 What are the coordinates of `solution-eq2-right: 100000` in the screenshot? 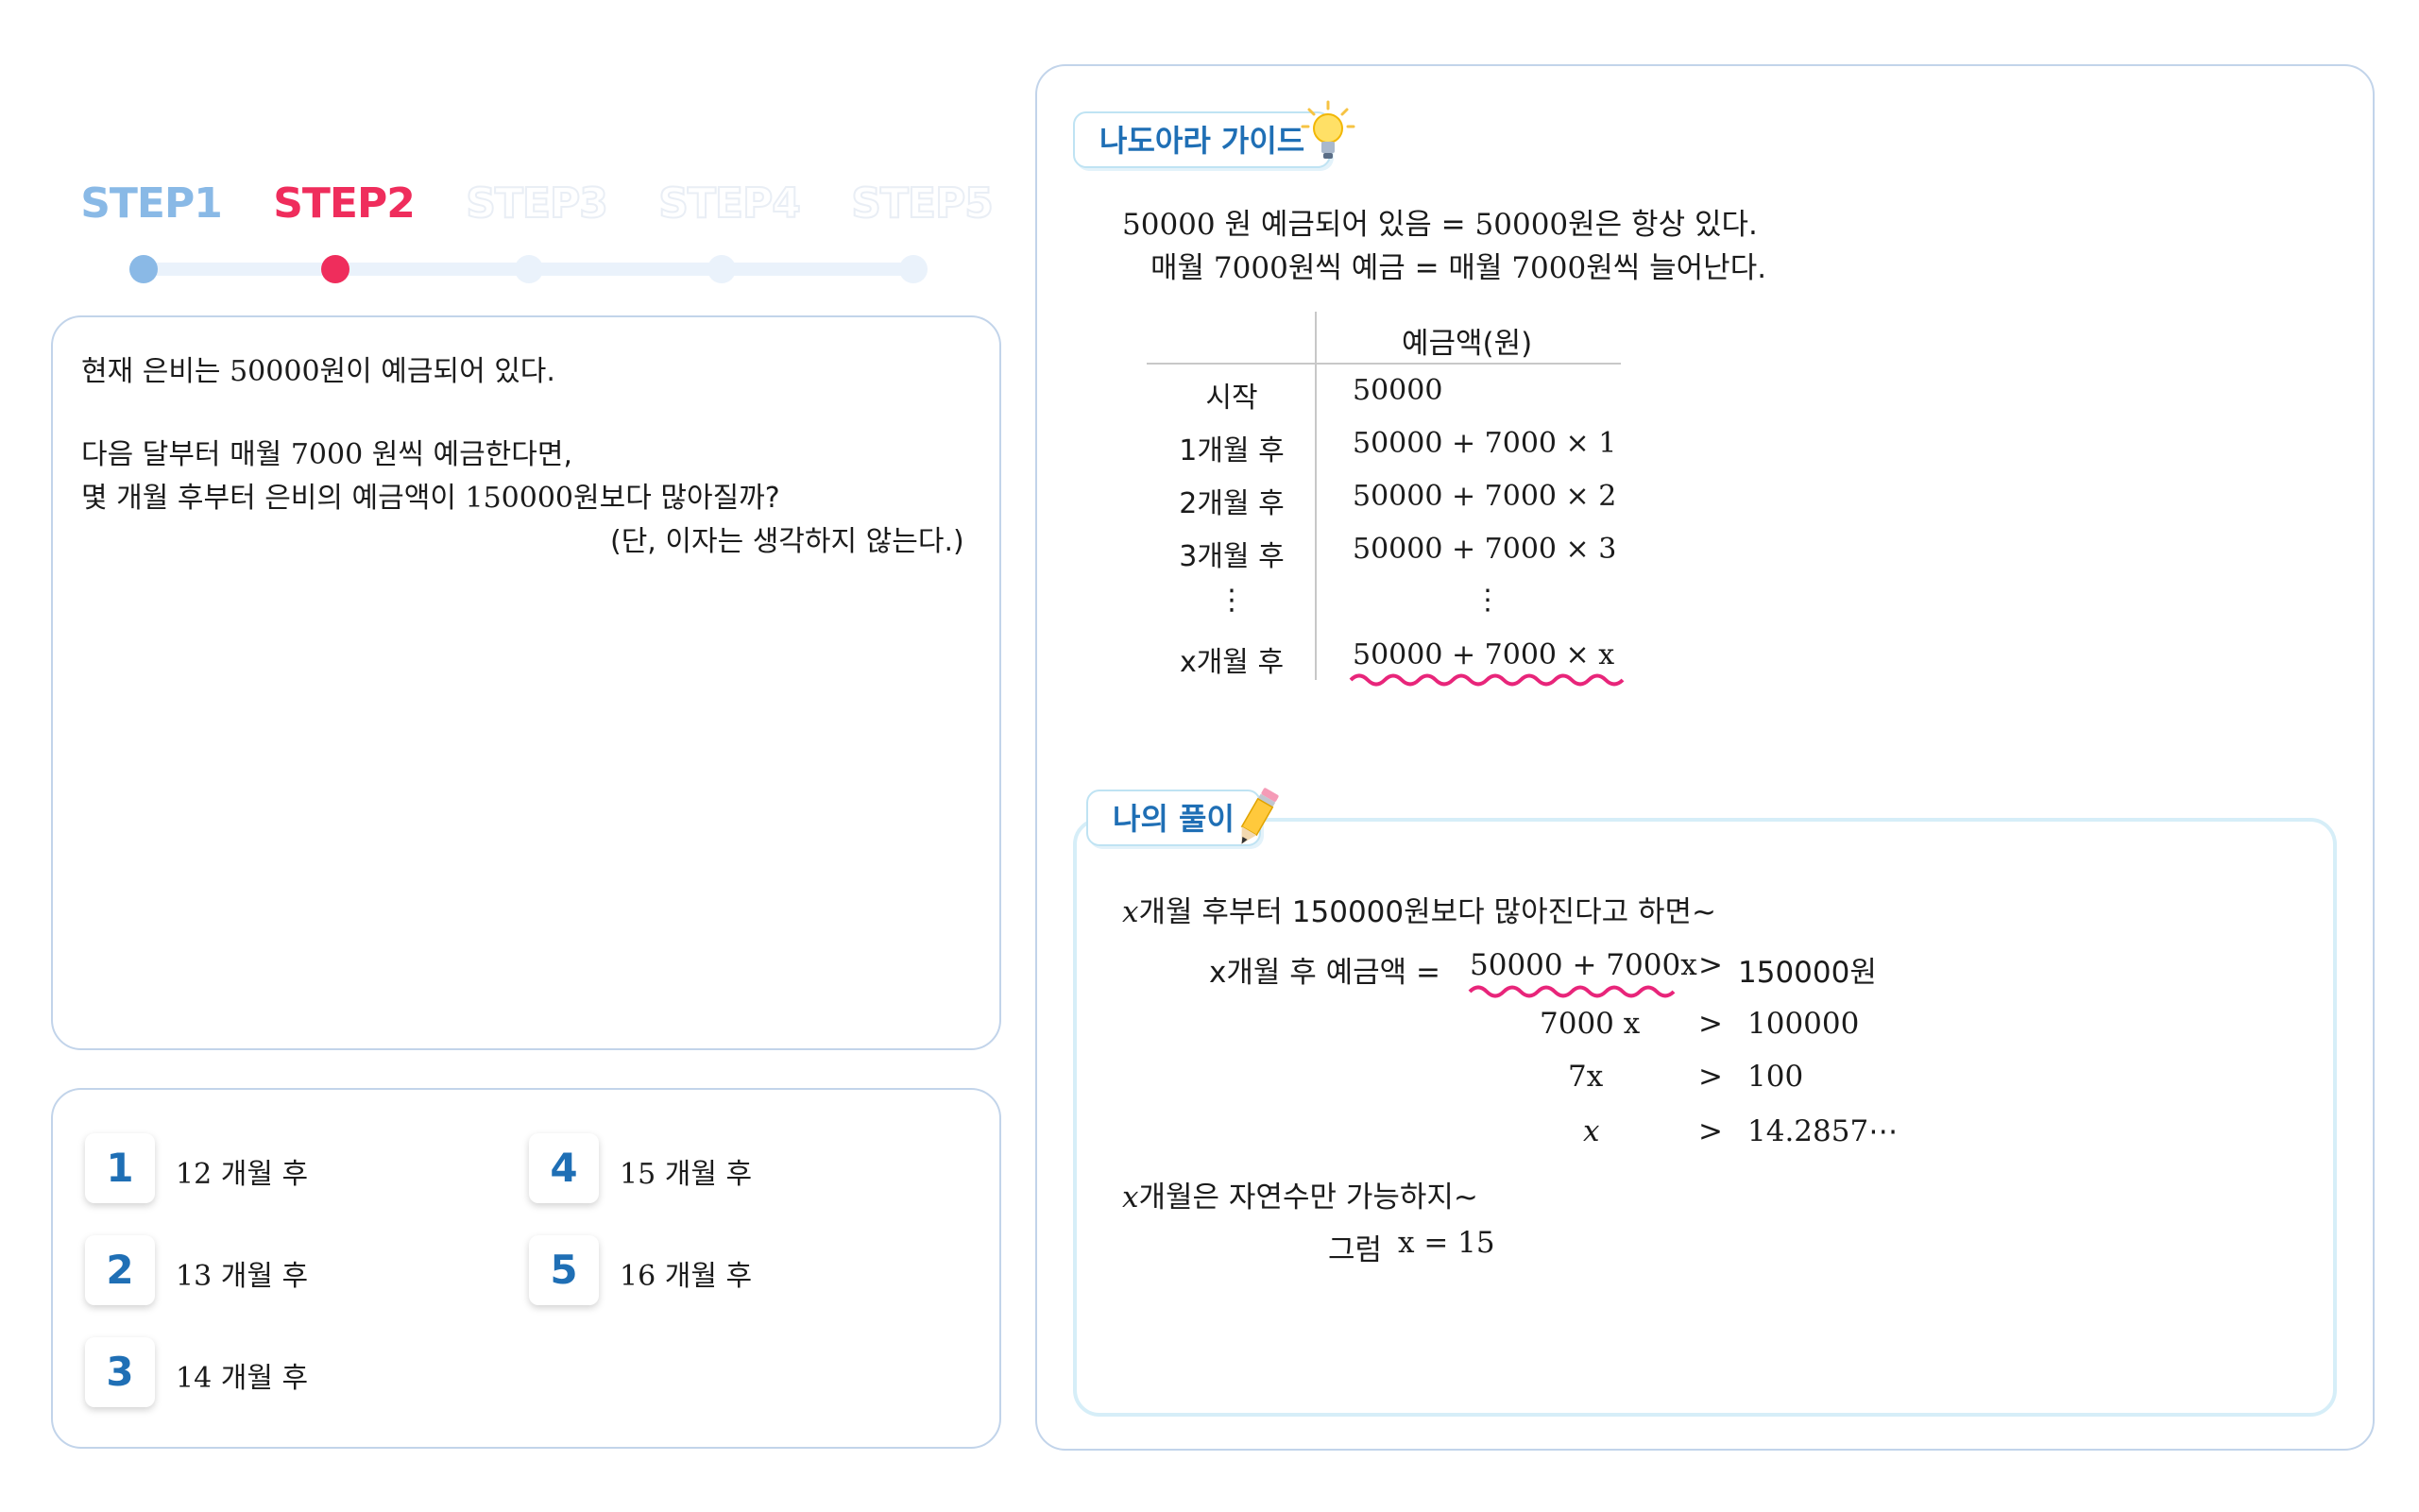 It's located at (1803, 1024).